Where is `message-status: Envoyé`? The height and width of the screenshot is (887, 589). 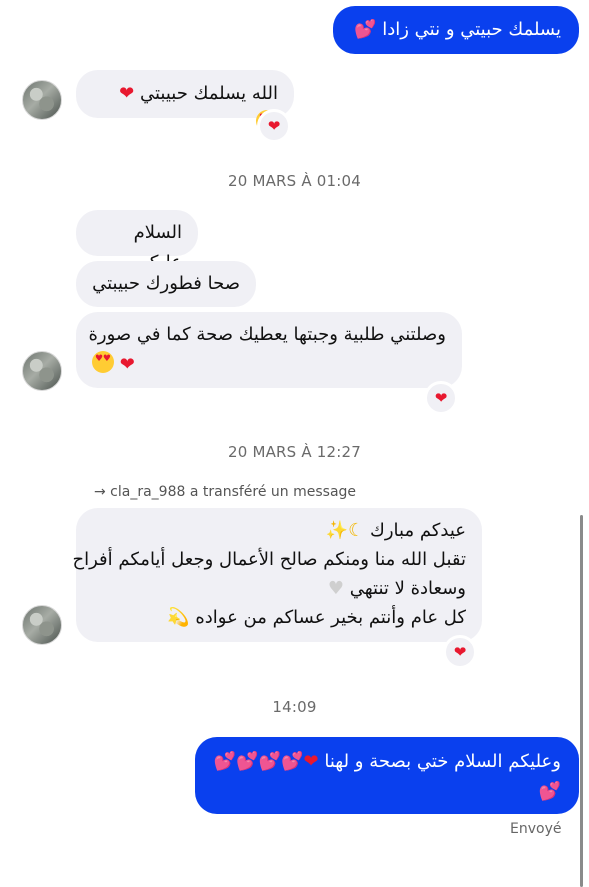 message-status: Envoyé is located at coordinates (536, 829).